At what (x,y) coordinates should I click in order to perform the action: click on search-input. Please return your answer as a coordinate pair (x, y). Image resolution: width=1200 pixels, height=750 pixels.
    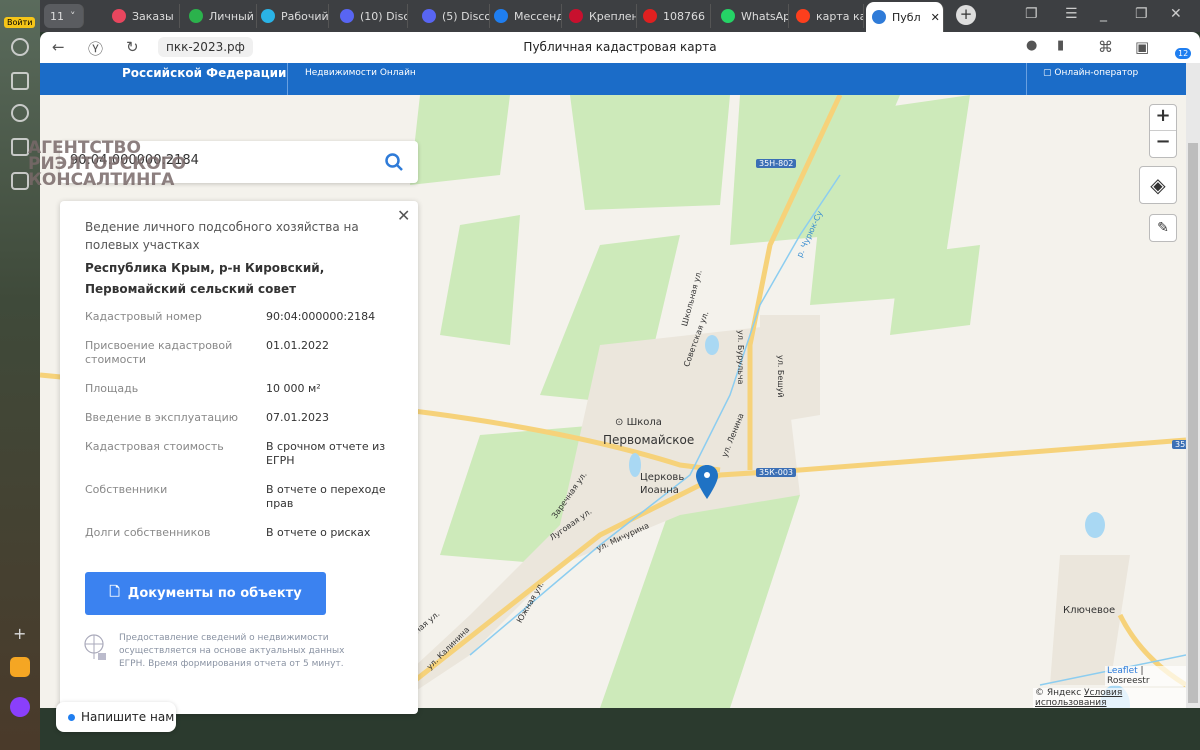
    Looking at the image, I should click on (220, 160).